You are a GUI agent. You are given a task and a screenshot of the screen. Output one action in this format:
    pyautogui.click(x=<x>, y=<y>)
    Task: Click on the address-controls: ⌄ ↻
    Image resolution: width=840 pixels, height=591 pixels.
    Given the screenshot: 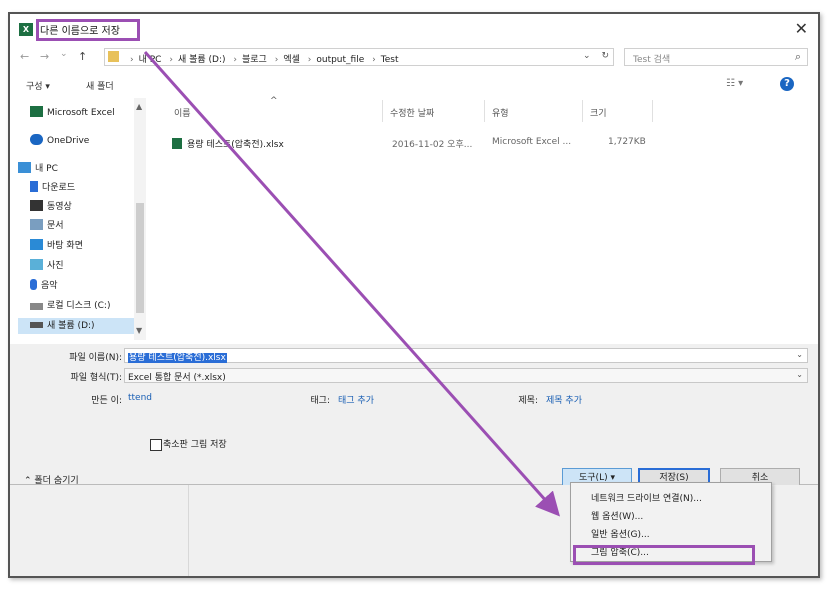 What is the action you would take?
    pyautogui.click(x=596, y=56)
    